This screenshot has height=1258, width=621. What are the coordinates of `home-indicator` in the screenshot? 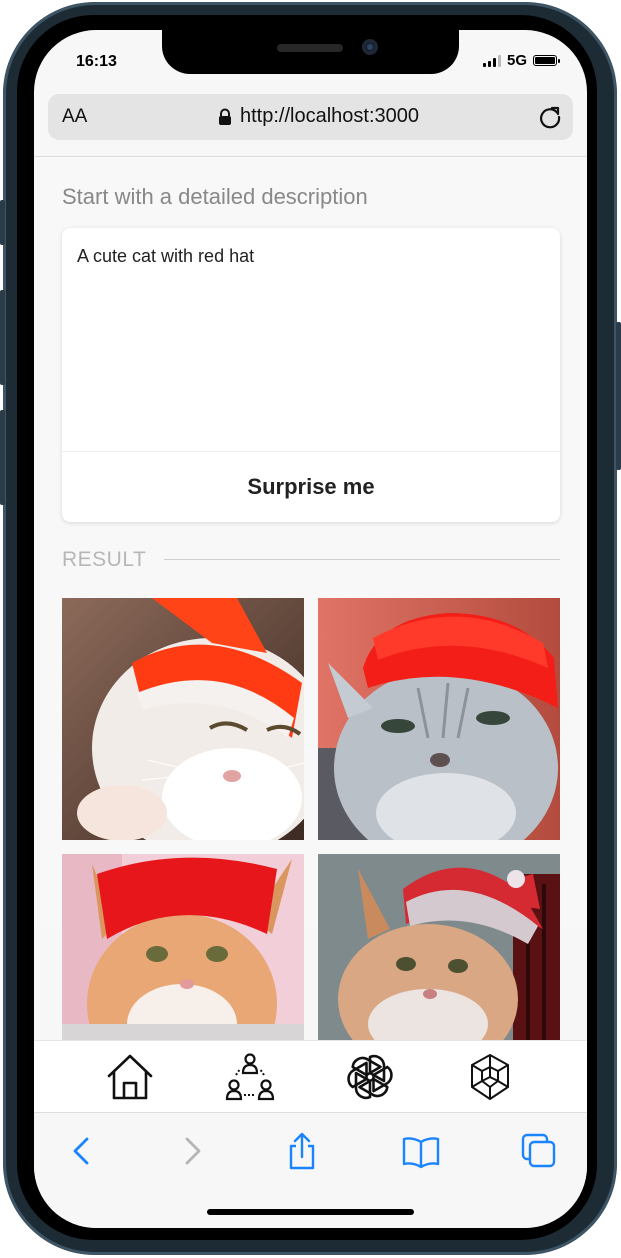 It's located at (310, 1212).